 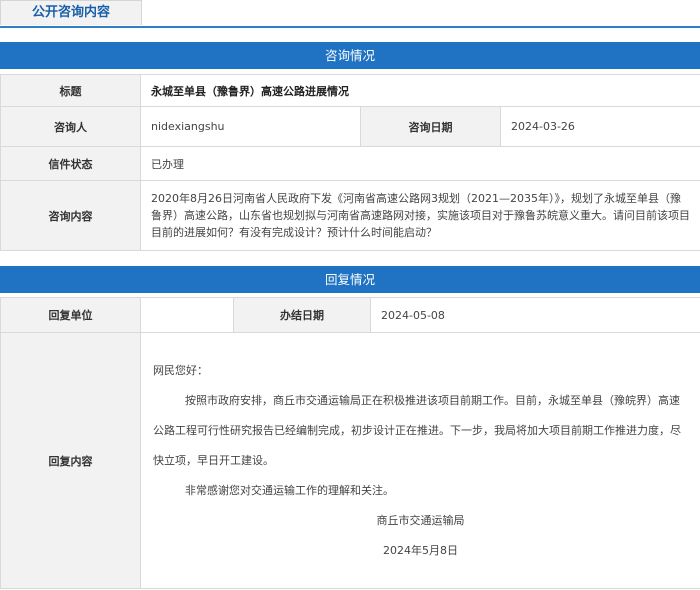 What do you see at coordinates (535, 315) in the screenshot?
I see `finish-date-value: 2024-05-08` at bounding box center [535, 315].